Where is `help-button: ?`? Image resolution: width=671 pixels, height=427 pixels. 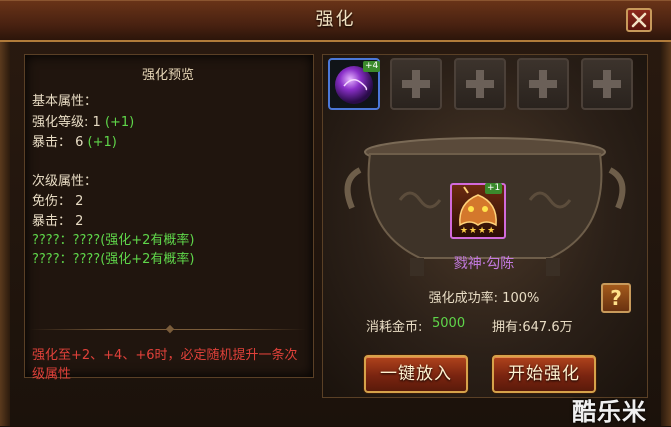
help-button: ? is located at coordinates (616, 298).